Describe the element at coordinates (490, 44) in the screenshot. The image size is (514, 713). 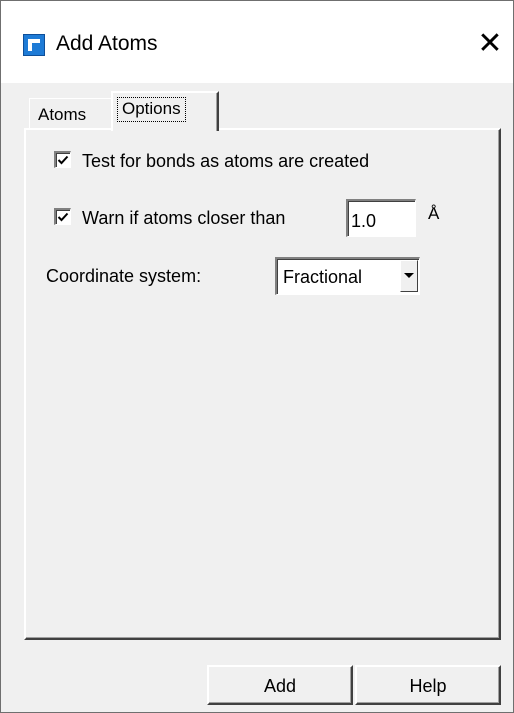
I see `close-icon: ✕` at that location.